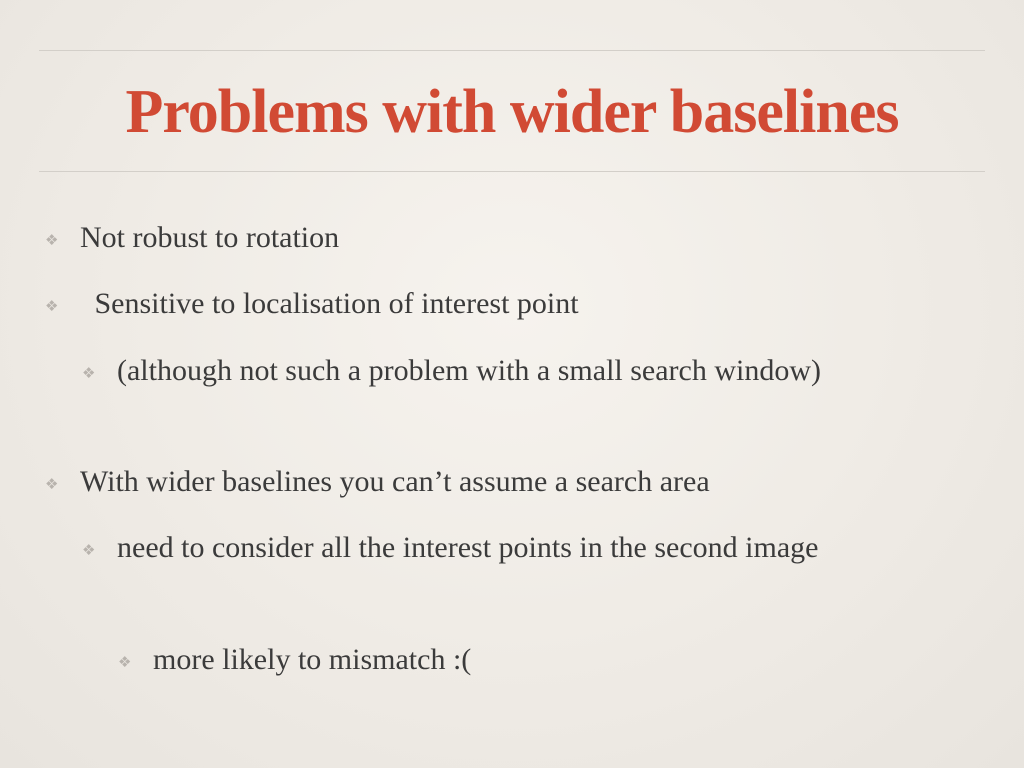 The image size is (1024, 768). I want to click on slide-title: Problems with wider baselines, so click(512, 112).